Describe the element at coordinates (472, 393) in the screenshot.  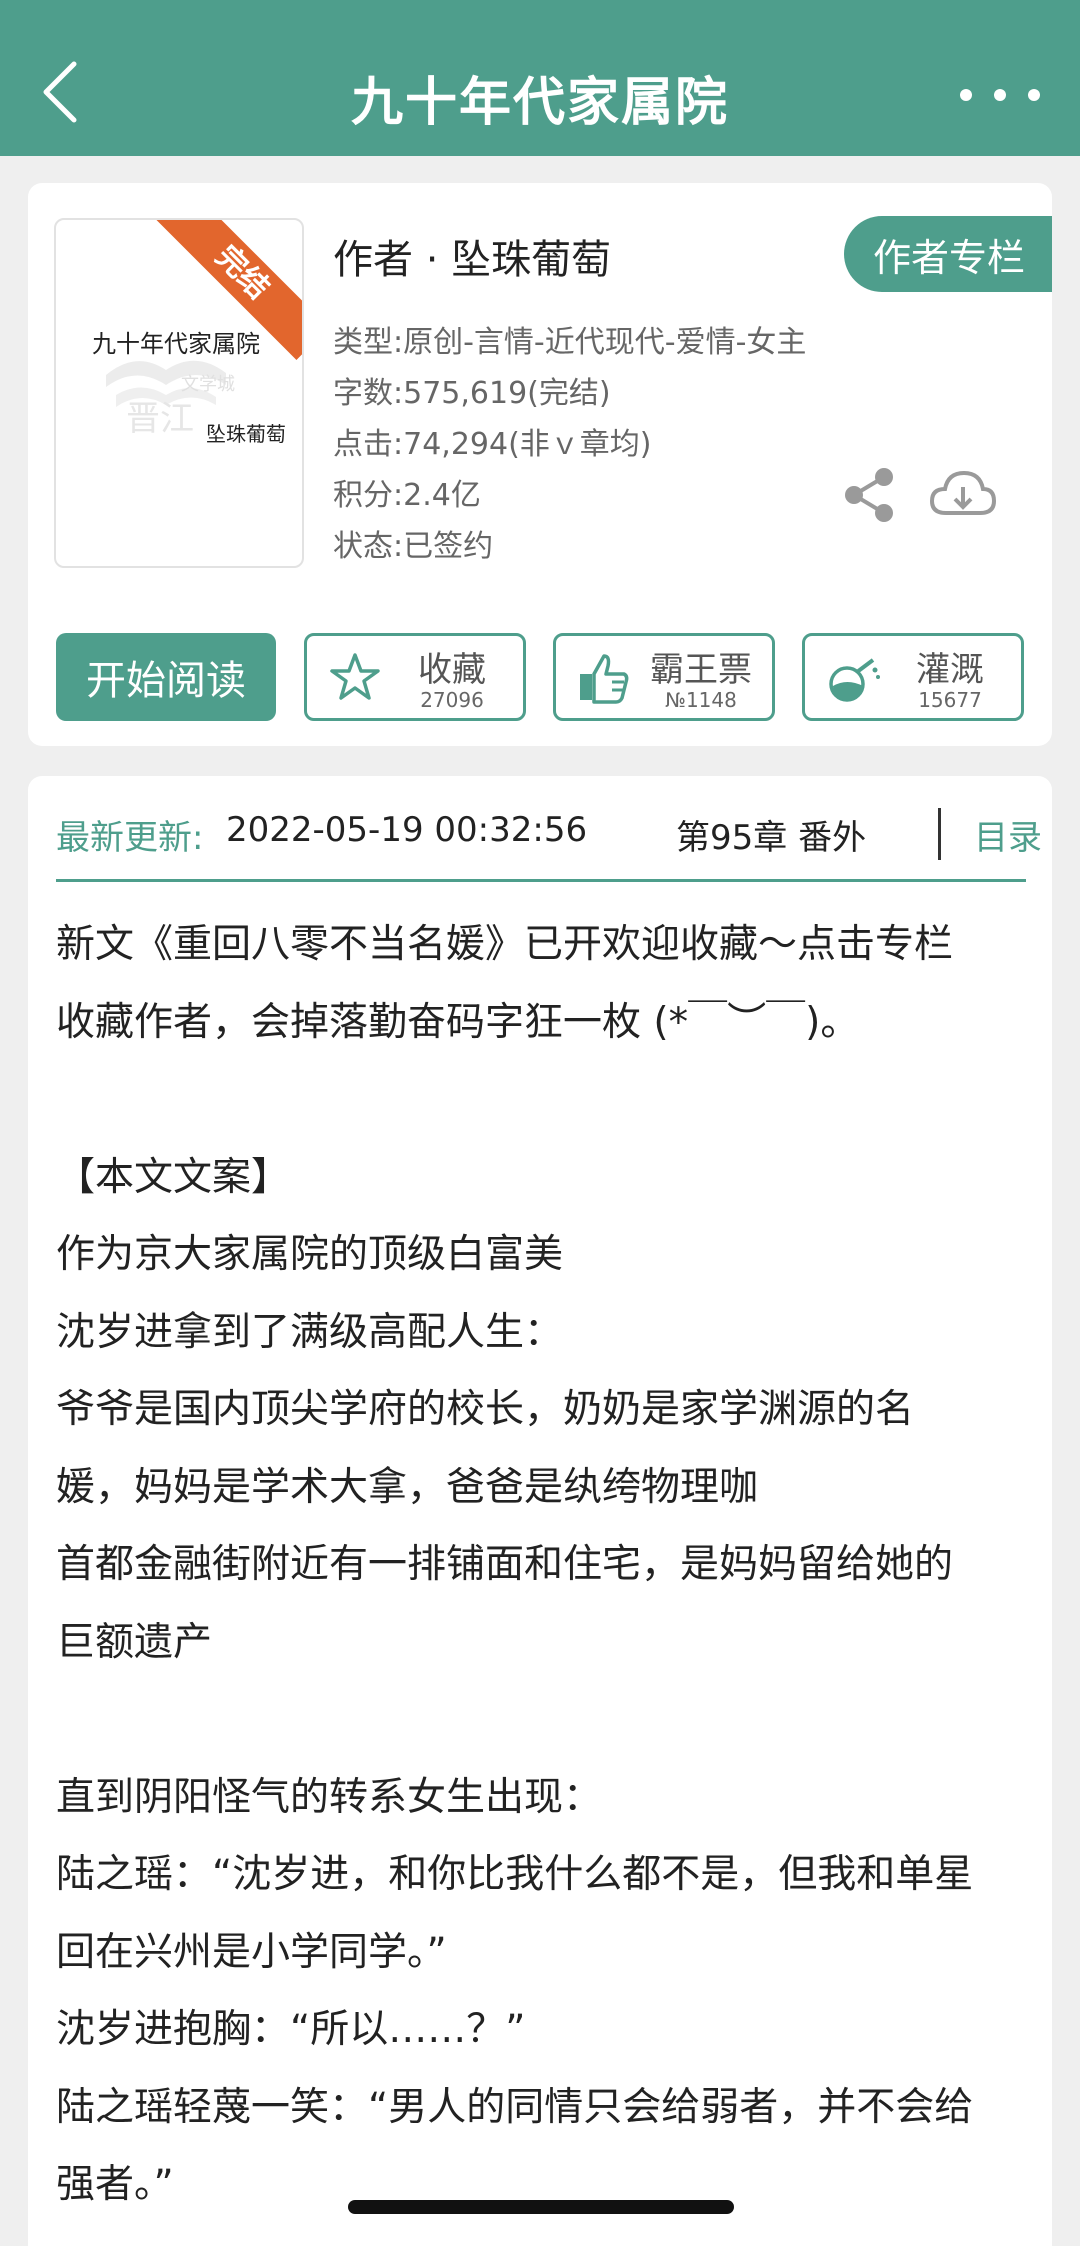
I see `meta-word-count: 字数:575,619(完结)` at that location.